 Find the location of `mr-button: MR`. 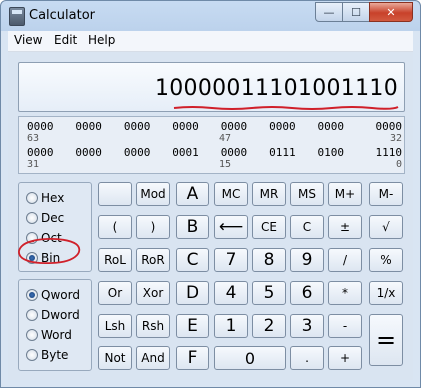

mr-button: MR is located at coordinates (269, 194).